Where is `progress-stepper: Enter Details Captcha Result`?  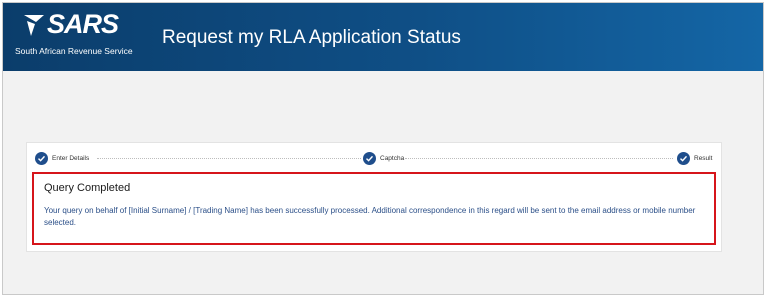
progress-stepper: Enter Details Captcha Result is located at coordinates (374, 158).